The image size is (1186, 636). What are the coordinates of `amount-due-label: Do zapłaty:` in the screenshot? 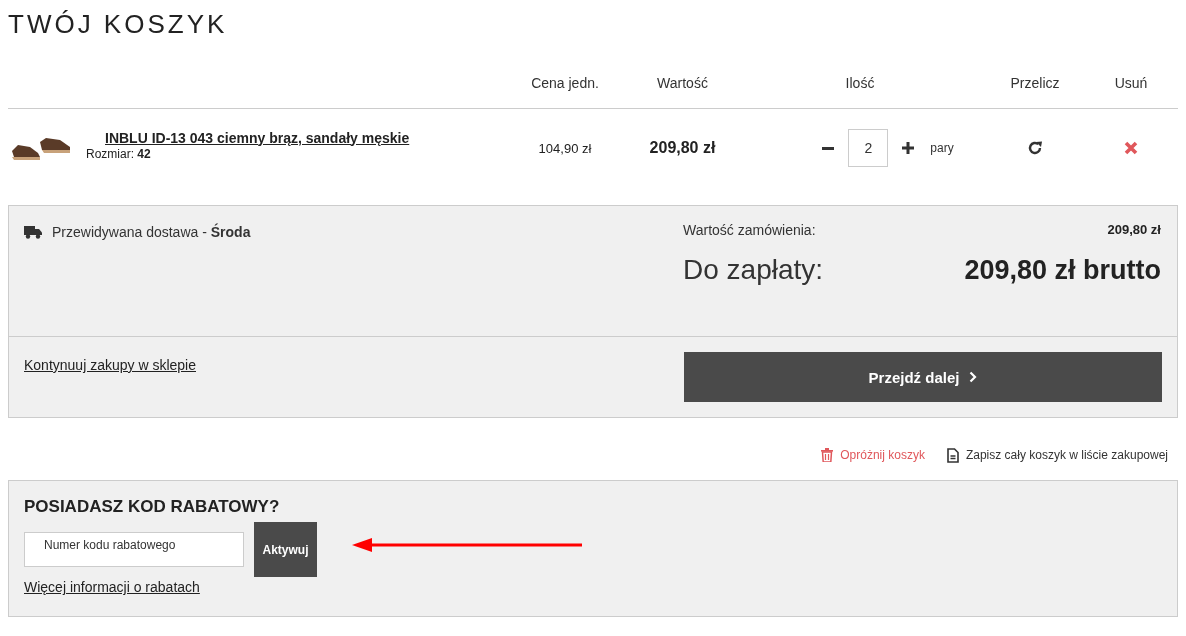 It's located at (753, 270).